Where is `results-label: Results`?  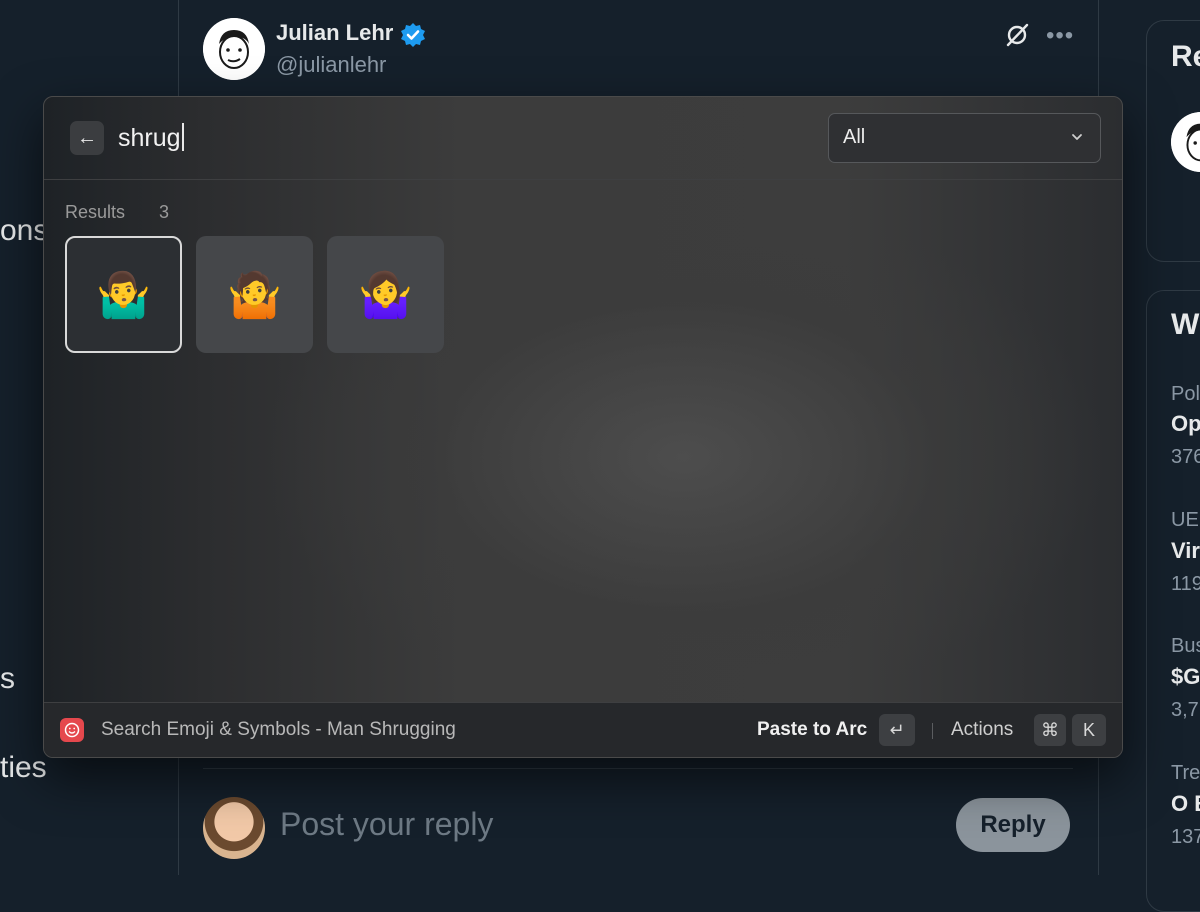 results-label: Results is located at coordinates (95, 212).